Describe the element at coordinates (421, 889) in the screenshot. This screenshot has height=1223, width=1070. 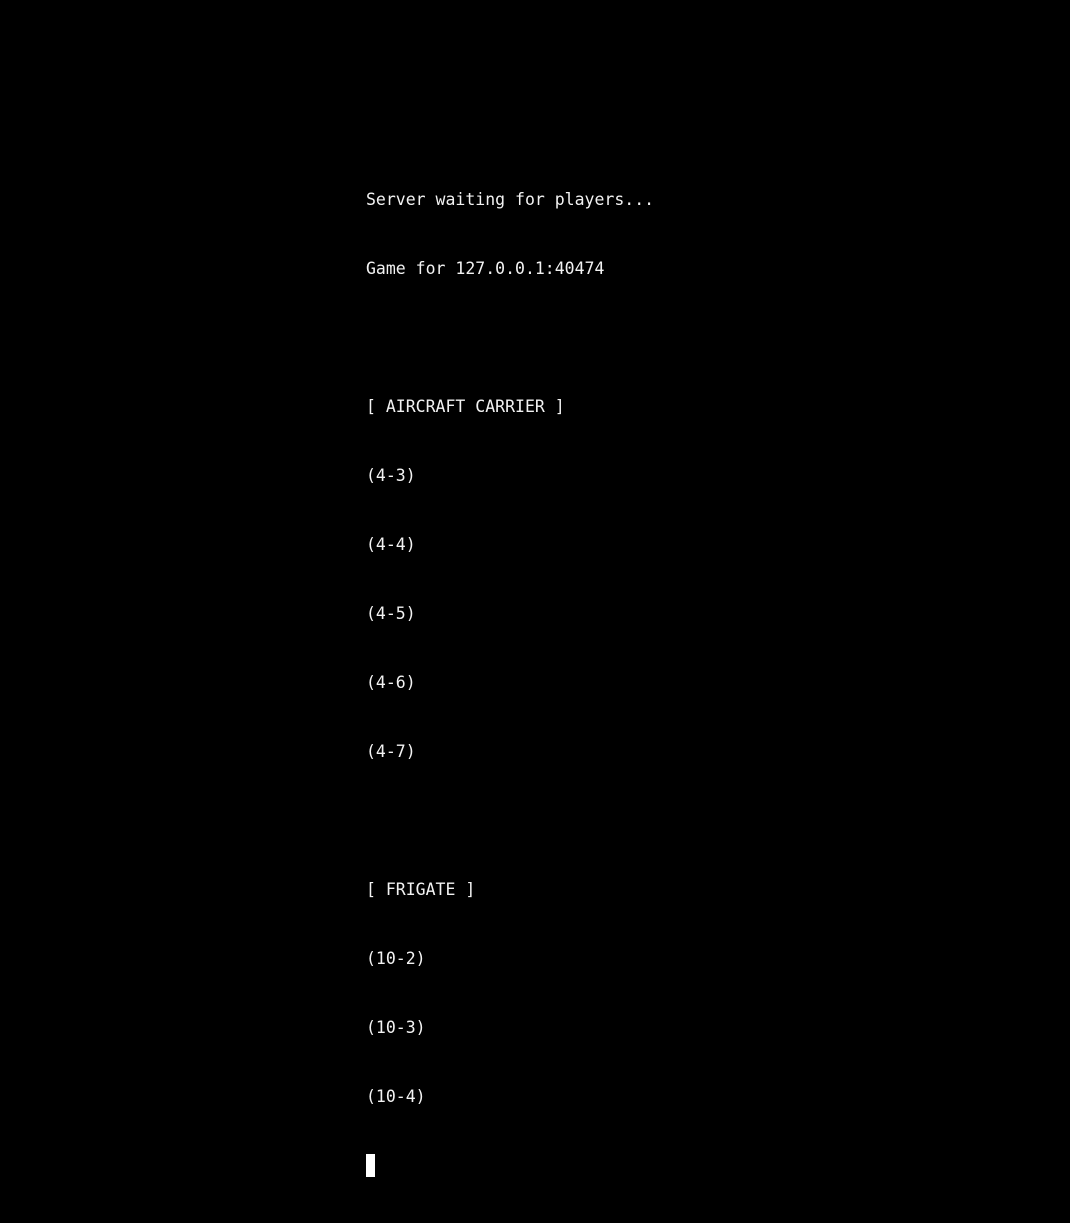
I see `ship-heading-frigate: [ FRIGATE ]` at that location.